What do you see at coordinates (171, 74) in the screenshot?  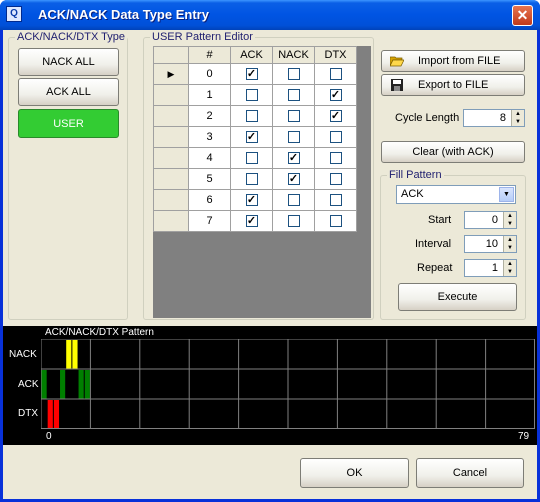 I see `row-selector: ▶` at bounding box center [171, 74].